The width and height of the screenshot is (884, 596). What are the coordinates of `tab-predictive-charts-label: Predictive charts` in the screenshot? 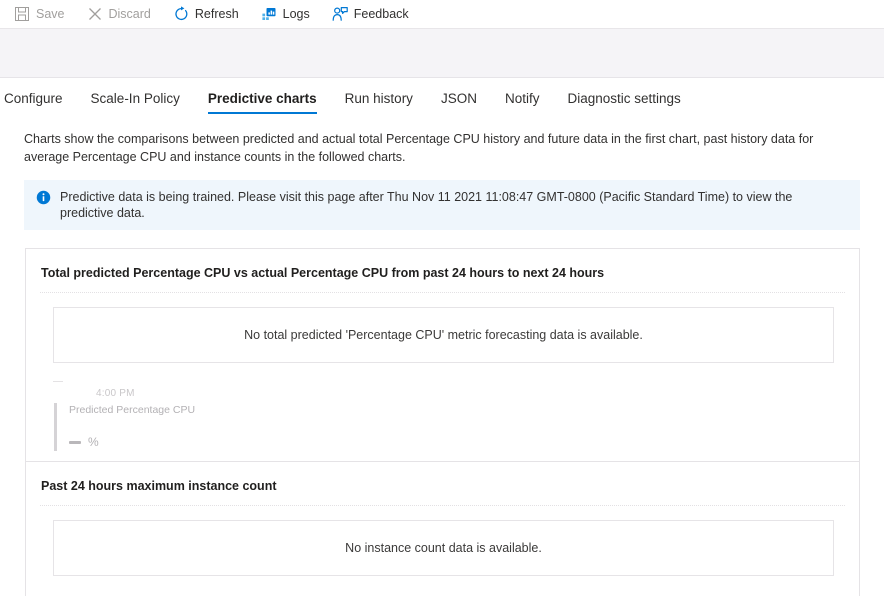 It's located at (262, 98).